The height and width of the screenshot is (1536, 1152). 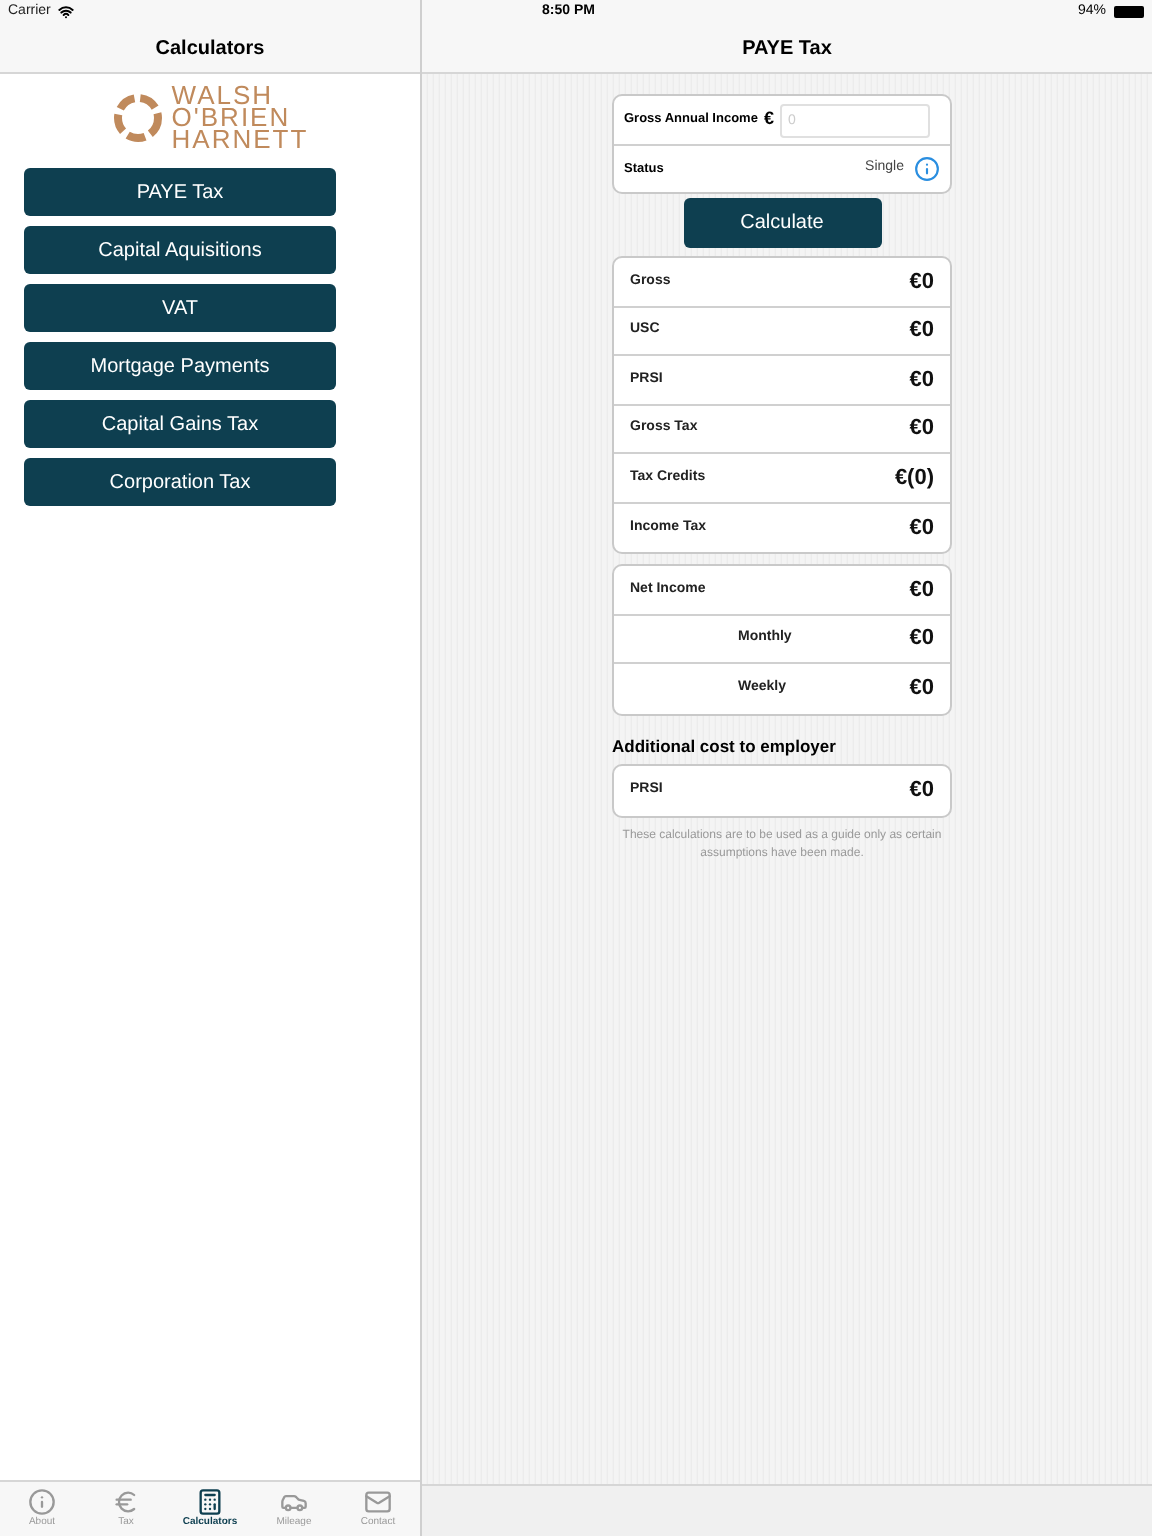 What do you see at coordinates (787, 49) in the screenshot?
I see `page-title: PAYE Tax` at bounding box center [787, 49].